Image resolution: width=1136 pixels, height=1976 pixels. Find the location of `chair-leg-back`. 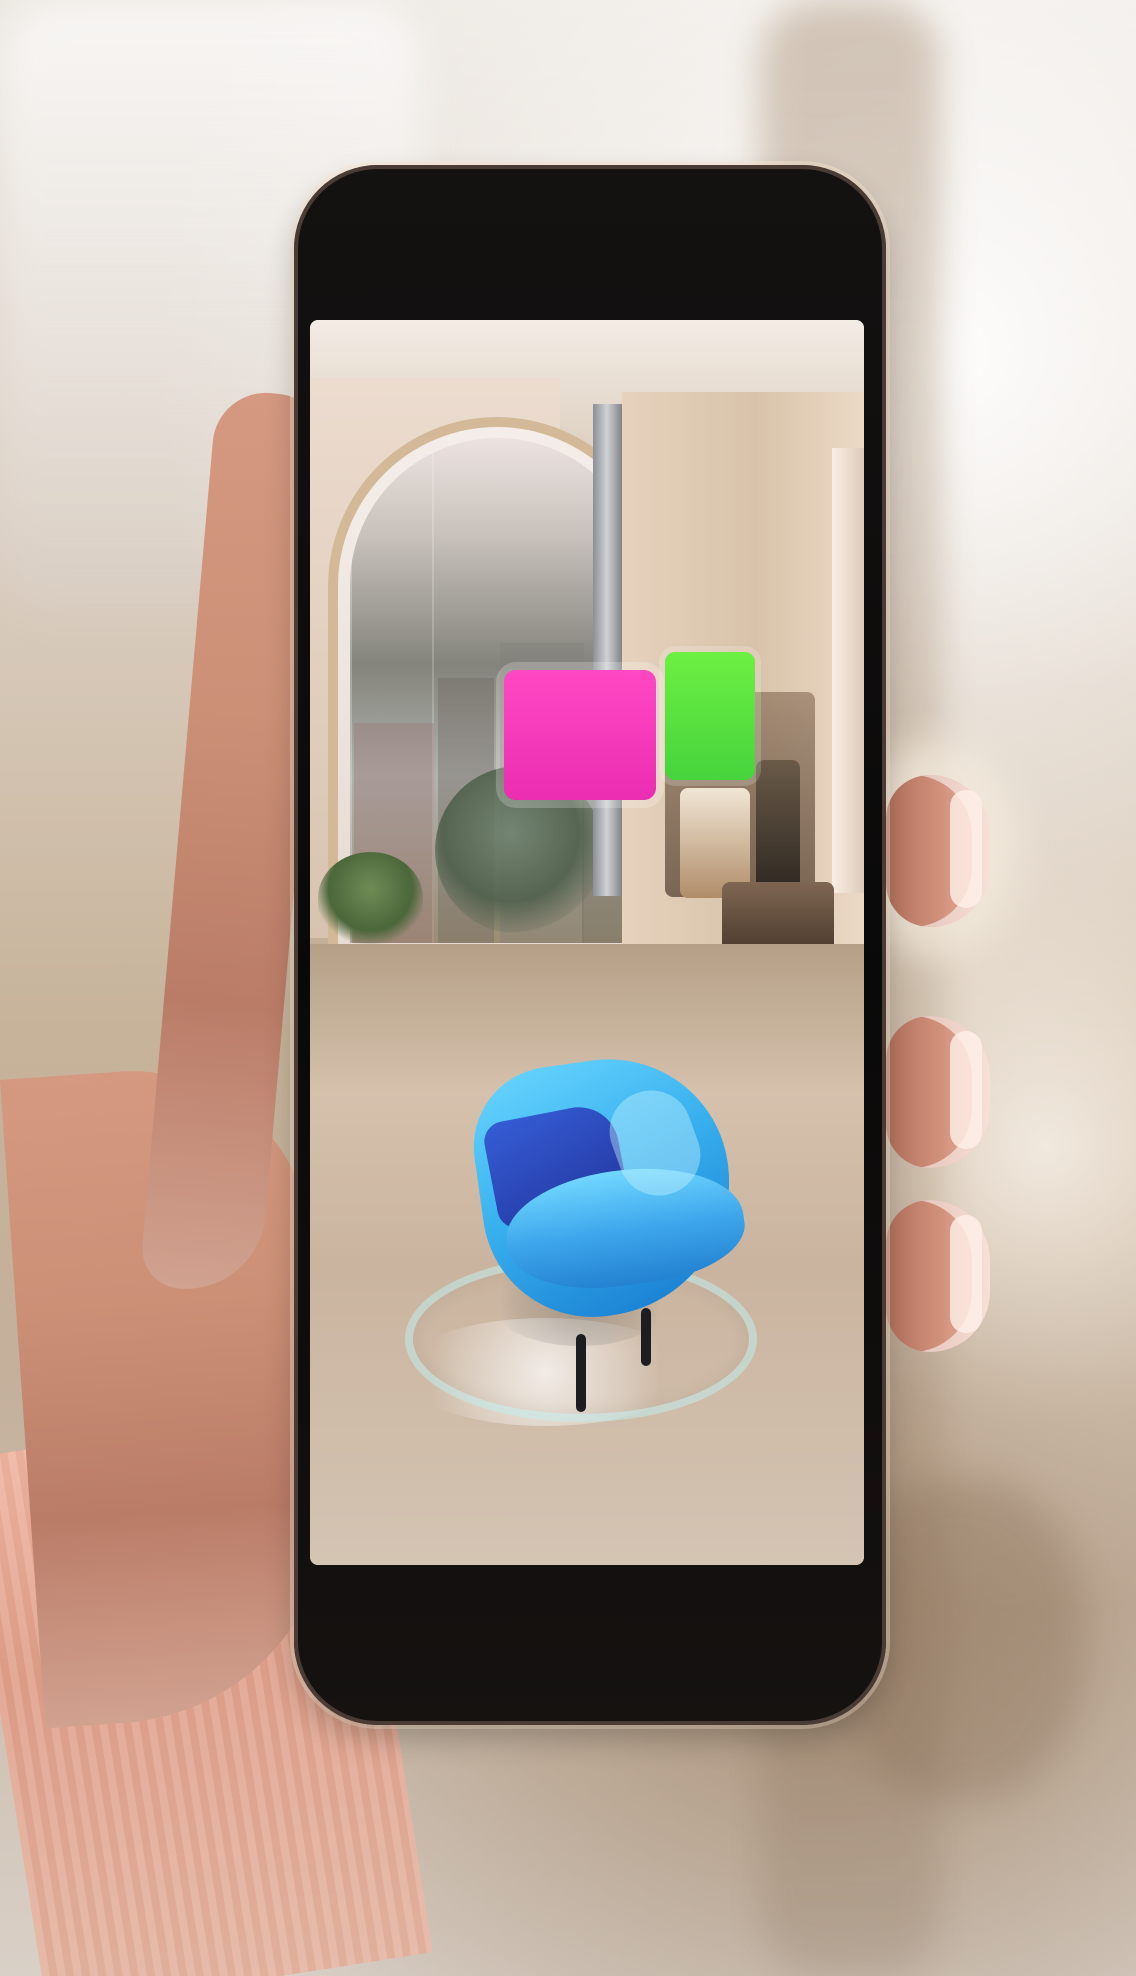

chair-leg-back is located at coordinates (646, 1337).